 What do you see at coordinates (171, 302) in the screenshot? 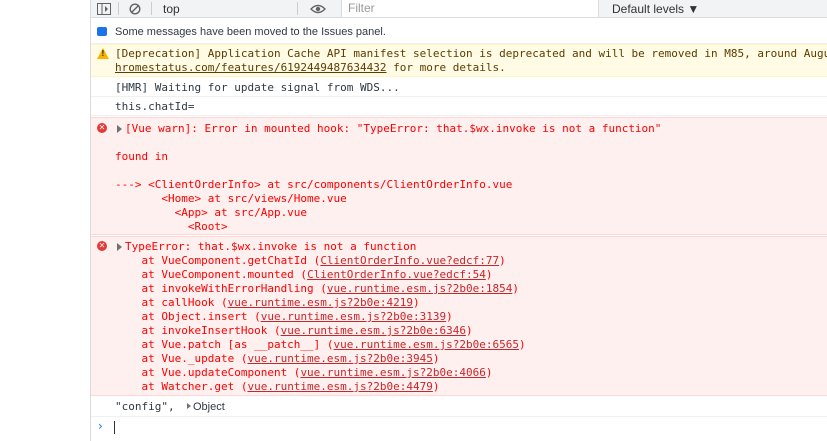
I see `frame-location: at callHook (` at bounding box center [171, 302].